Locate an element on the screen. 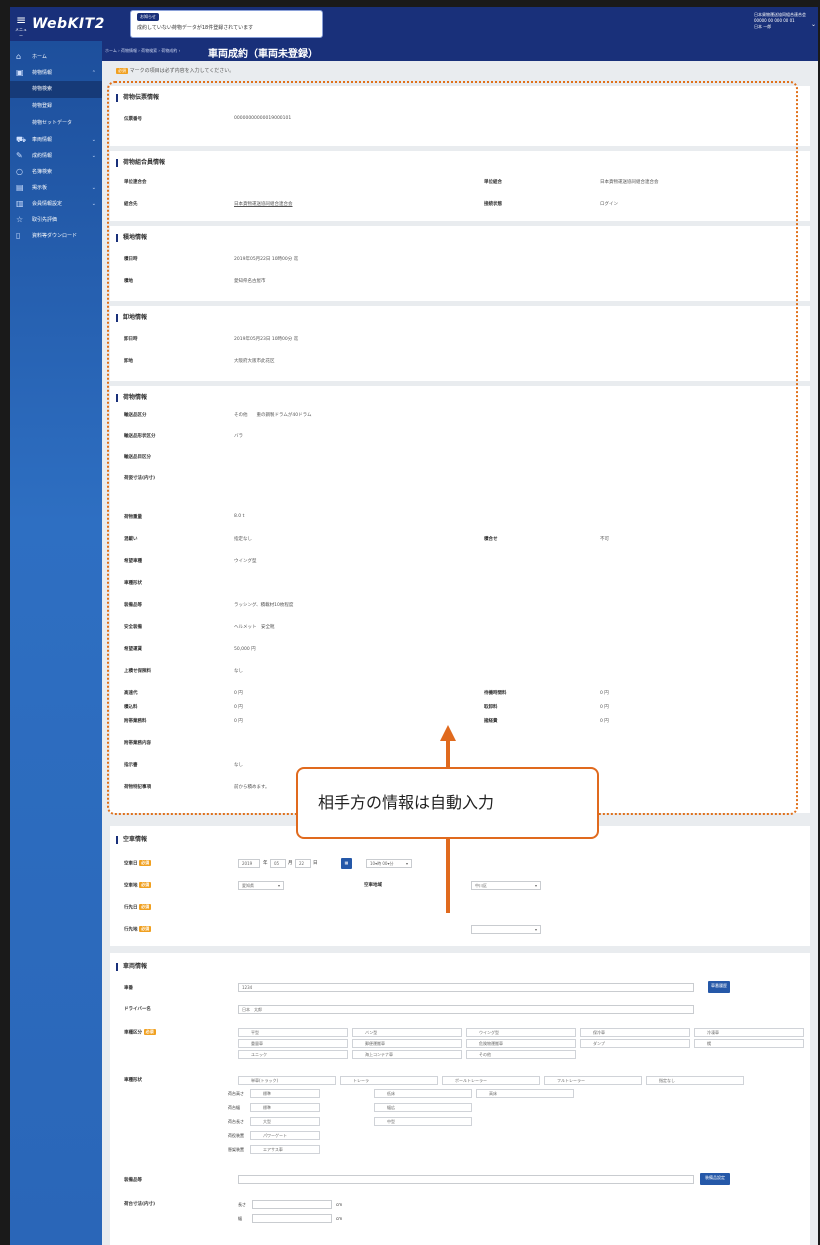 The image size is (820, 1245). sidebar-item-rating: ☆ 取引先評価 is located at coordinates (56, 220).